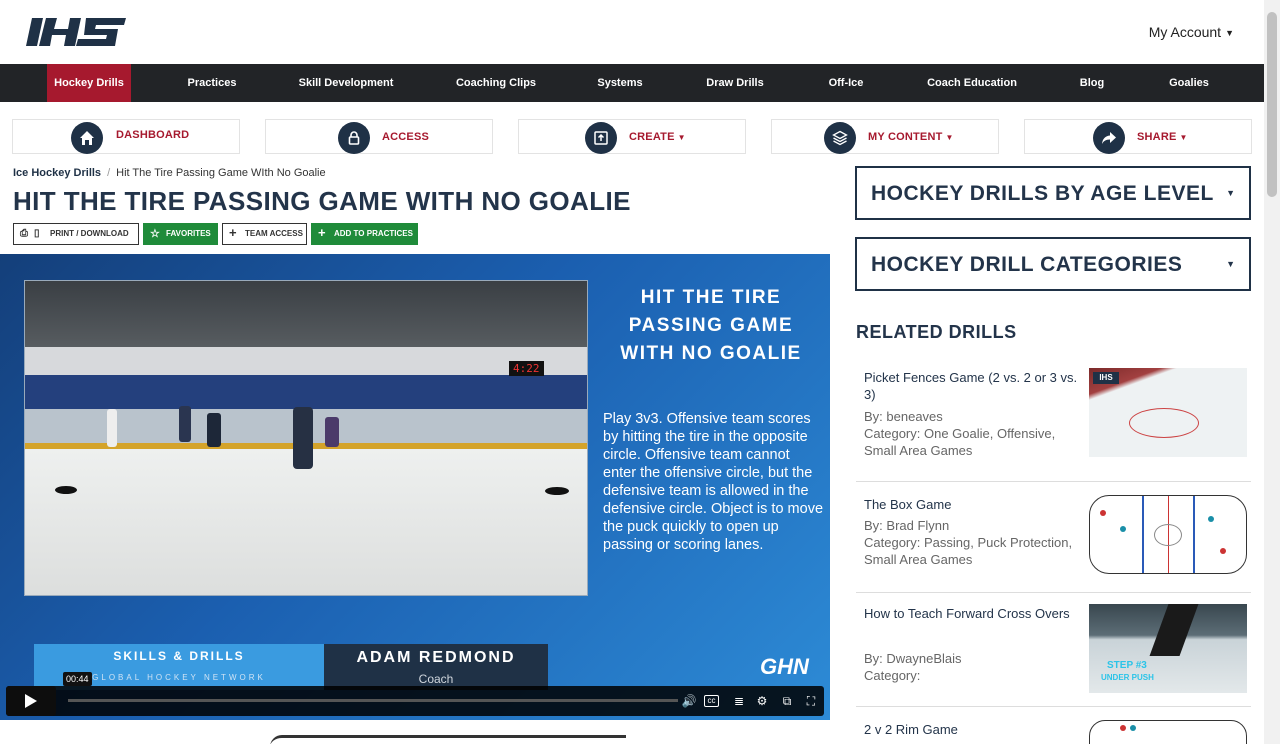  What do you see at coordinates (76, 32) in the screenshot?
I see `ihs-logo` at bounding box center [76, 32].